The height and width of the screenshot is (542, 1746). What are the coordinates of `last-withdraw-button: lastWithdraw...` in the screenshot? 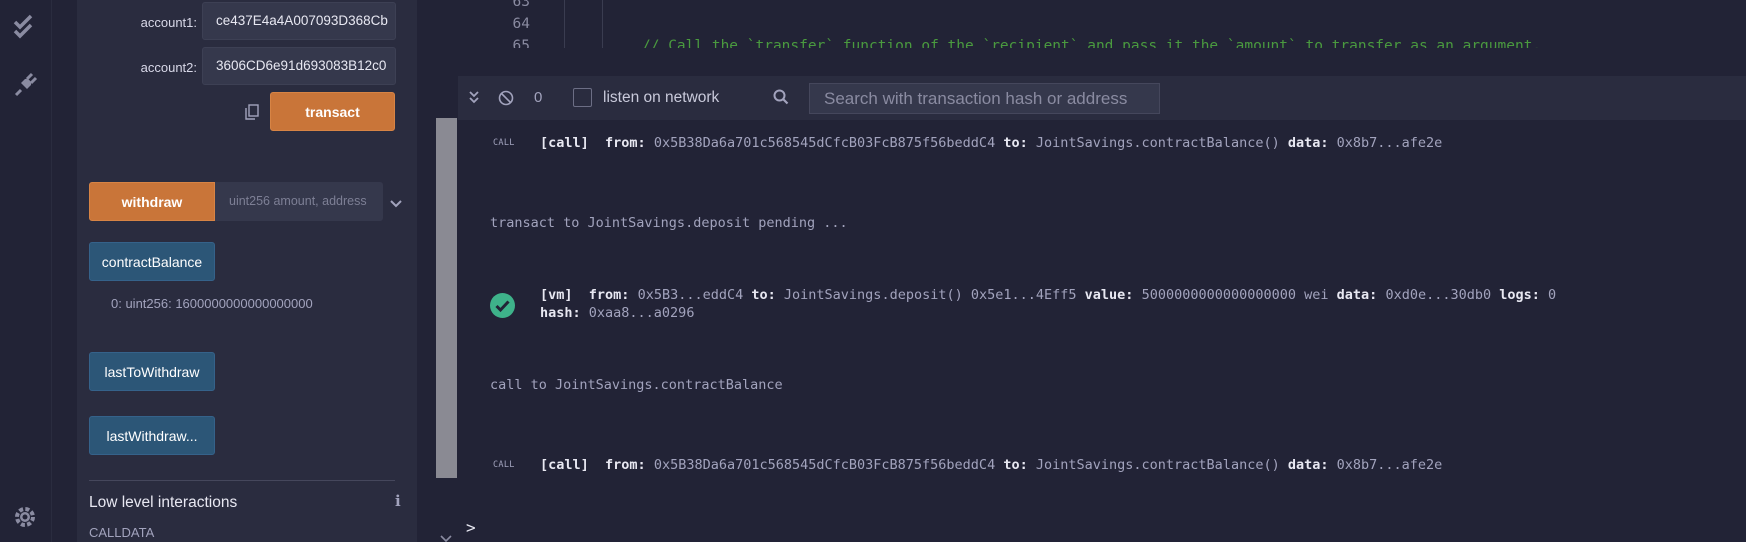 It's located at (152, 435).